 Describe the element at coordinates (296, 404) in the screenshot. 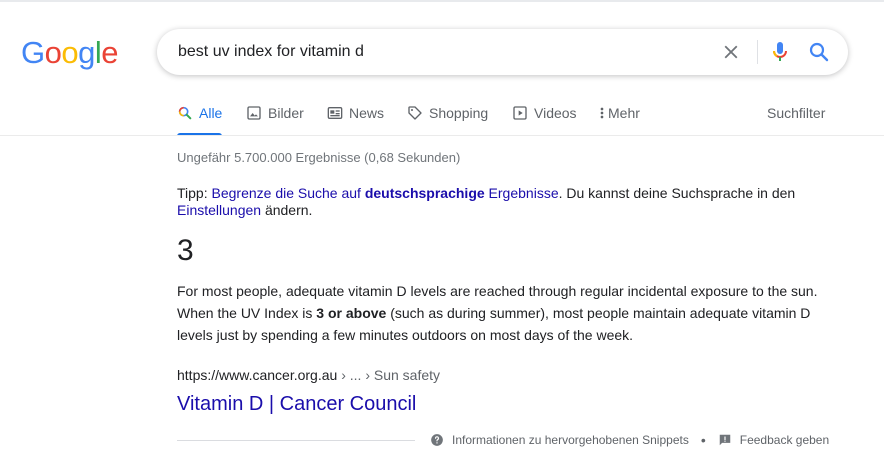

I see `result-title-link: Vitamin D | Cancer Council` at that location.